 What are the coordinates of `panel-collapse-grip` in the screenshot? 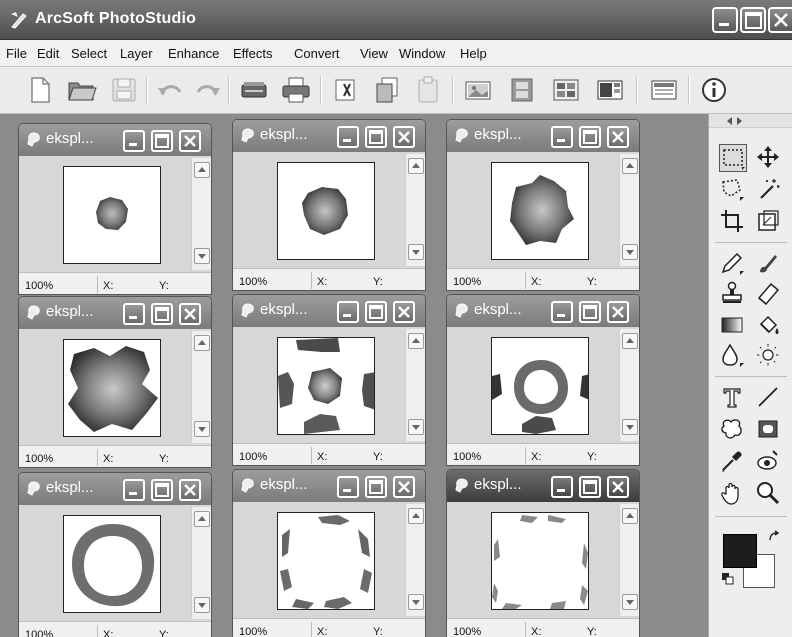 It's located at (750, 121).